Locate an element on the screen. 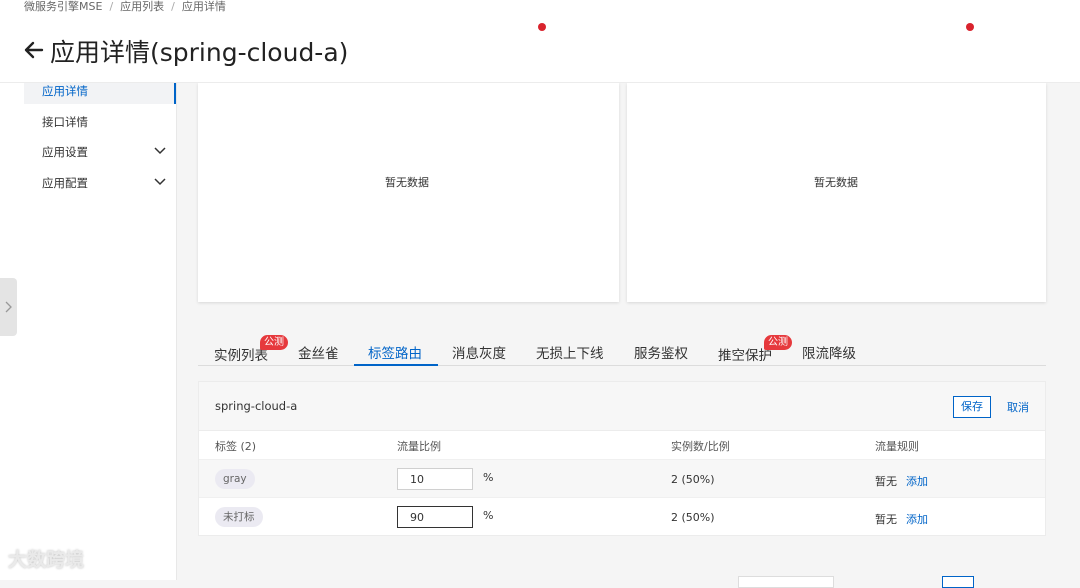 The width and height of the screenshot is (1080, 588). tab-graceful-online-offline: 无损上下线 is located at coordinates (570, 352).